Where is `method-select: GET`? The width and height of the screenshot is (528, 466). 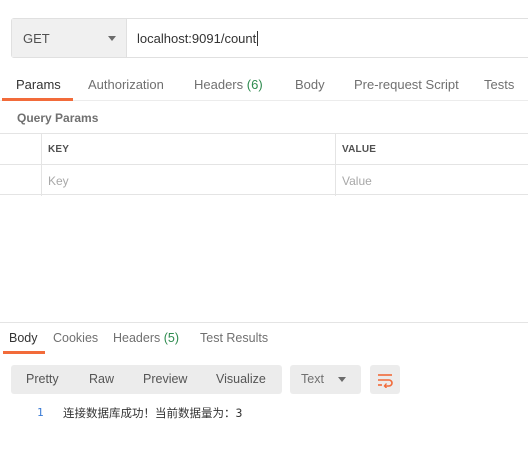
method-select: GET is located at coordinates (69, 38).